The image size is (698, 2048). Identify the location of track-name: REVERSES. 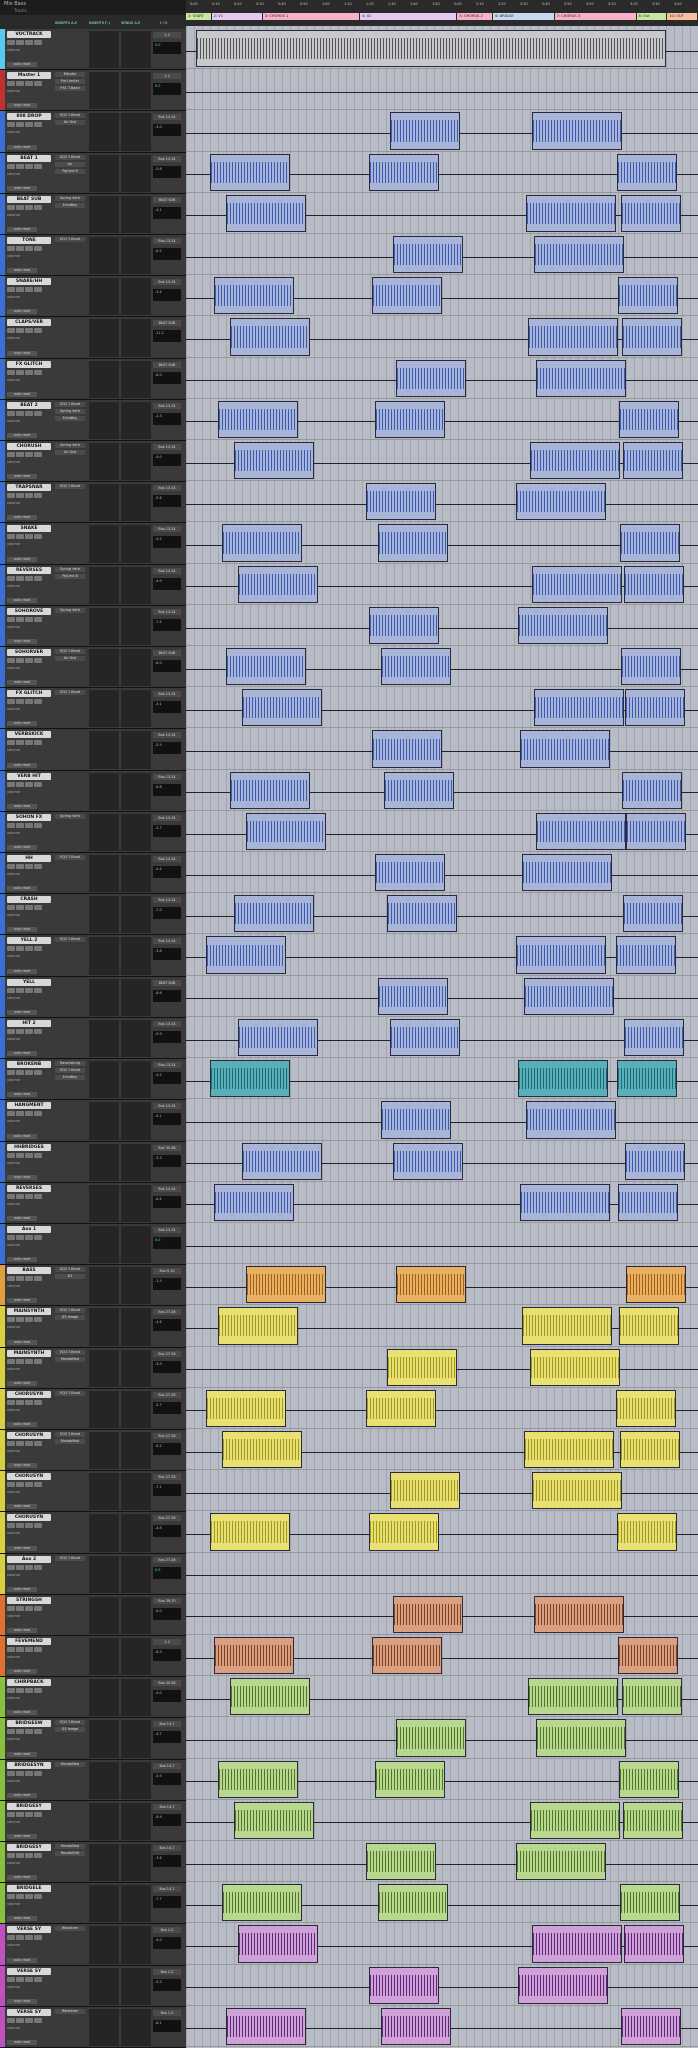
(29, 570).